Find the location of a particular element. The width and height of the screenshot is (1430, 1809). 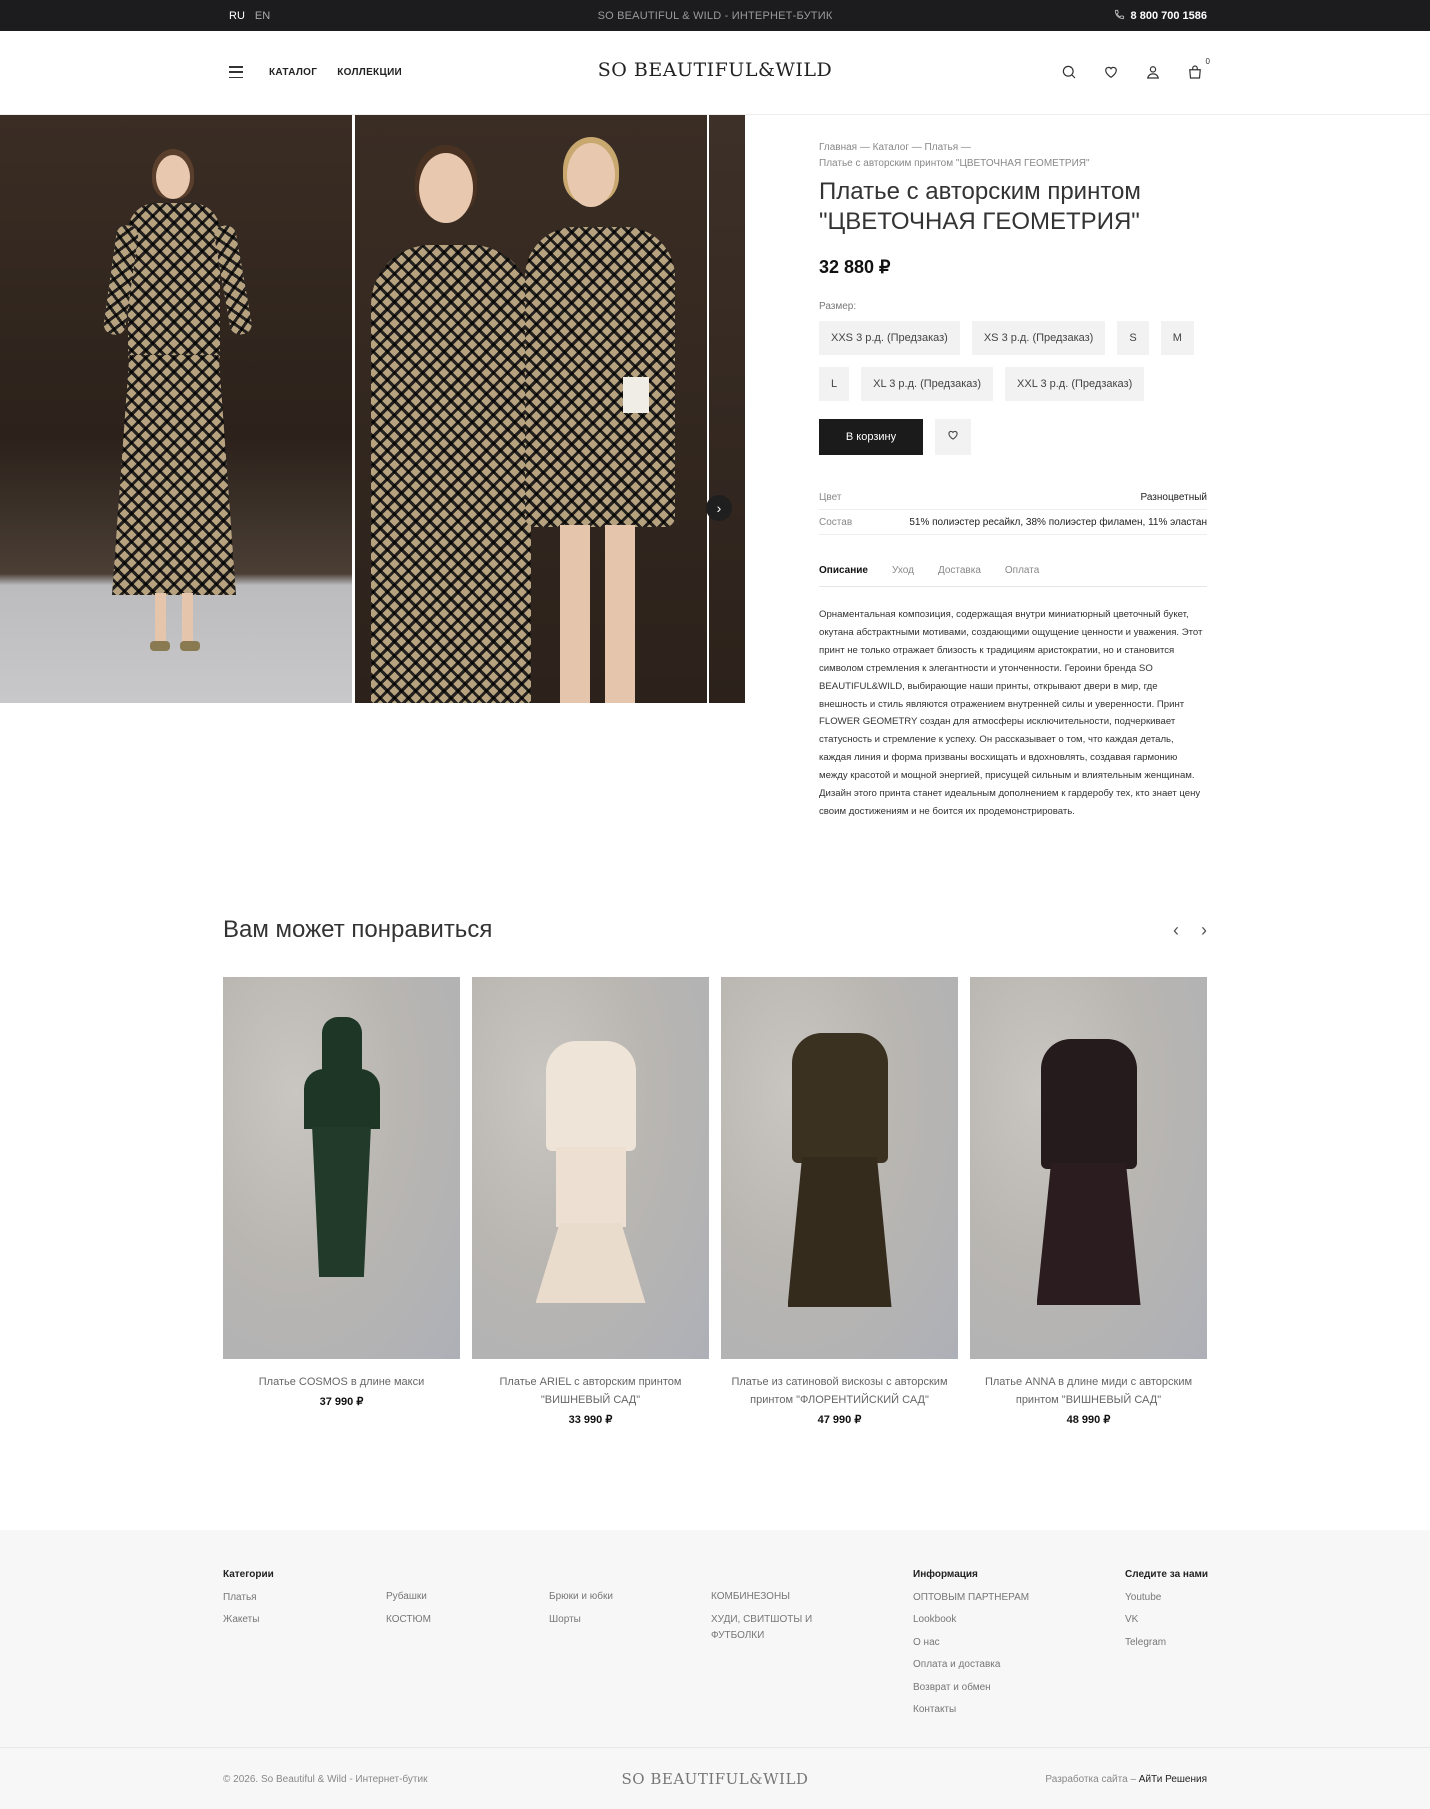

footer-link-trousers-skirts: Брюки и юбки is located at coordinates (581, 1597).